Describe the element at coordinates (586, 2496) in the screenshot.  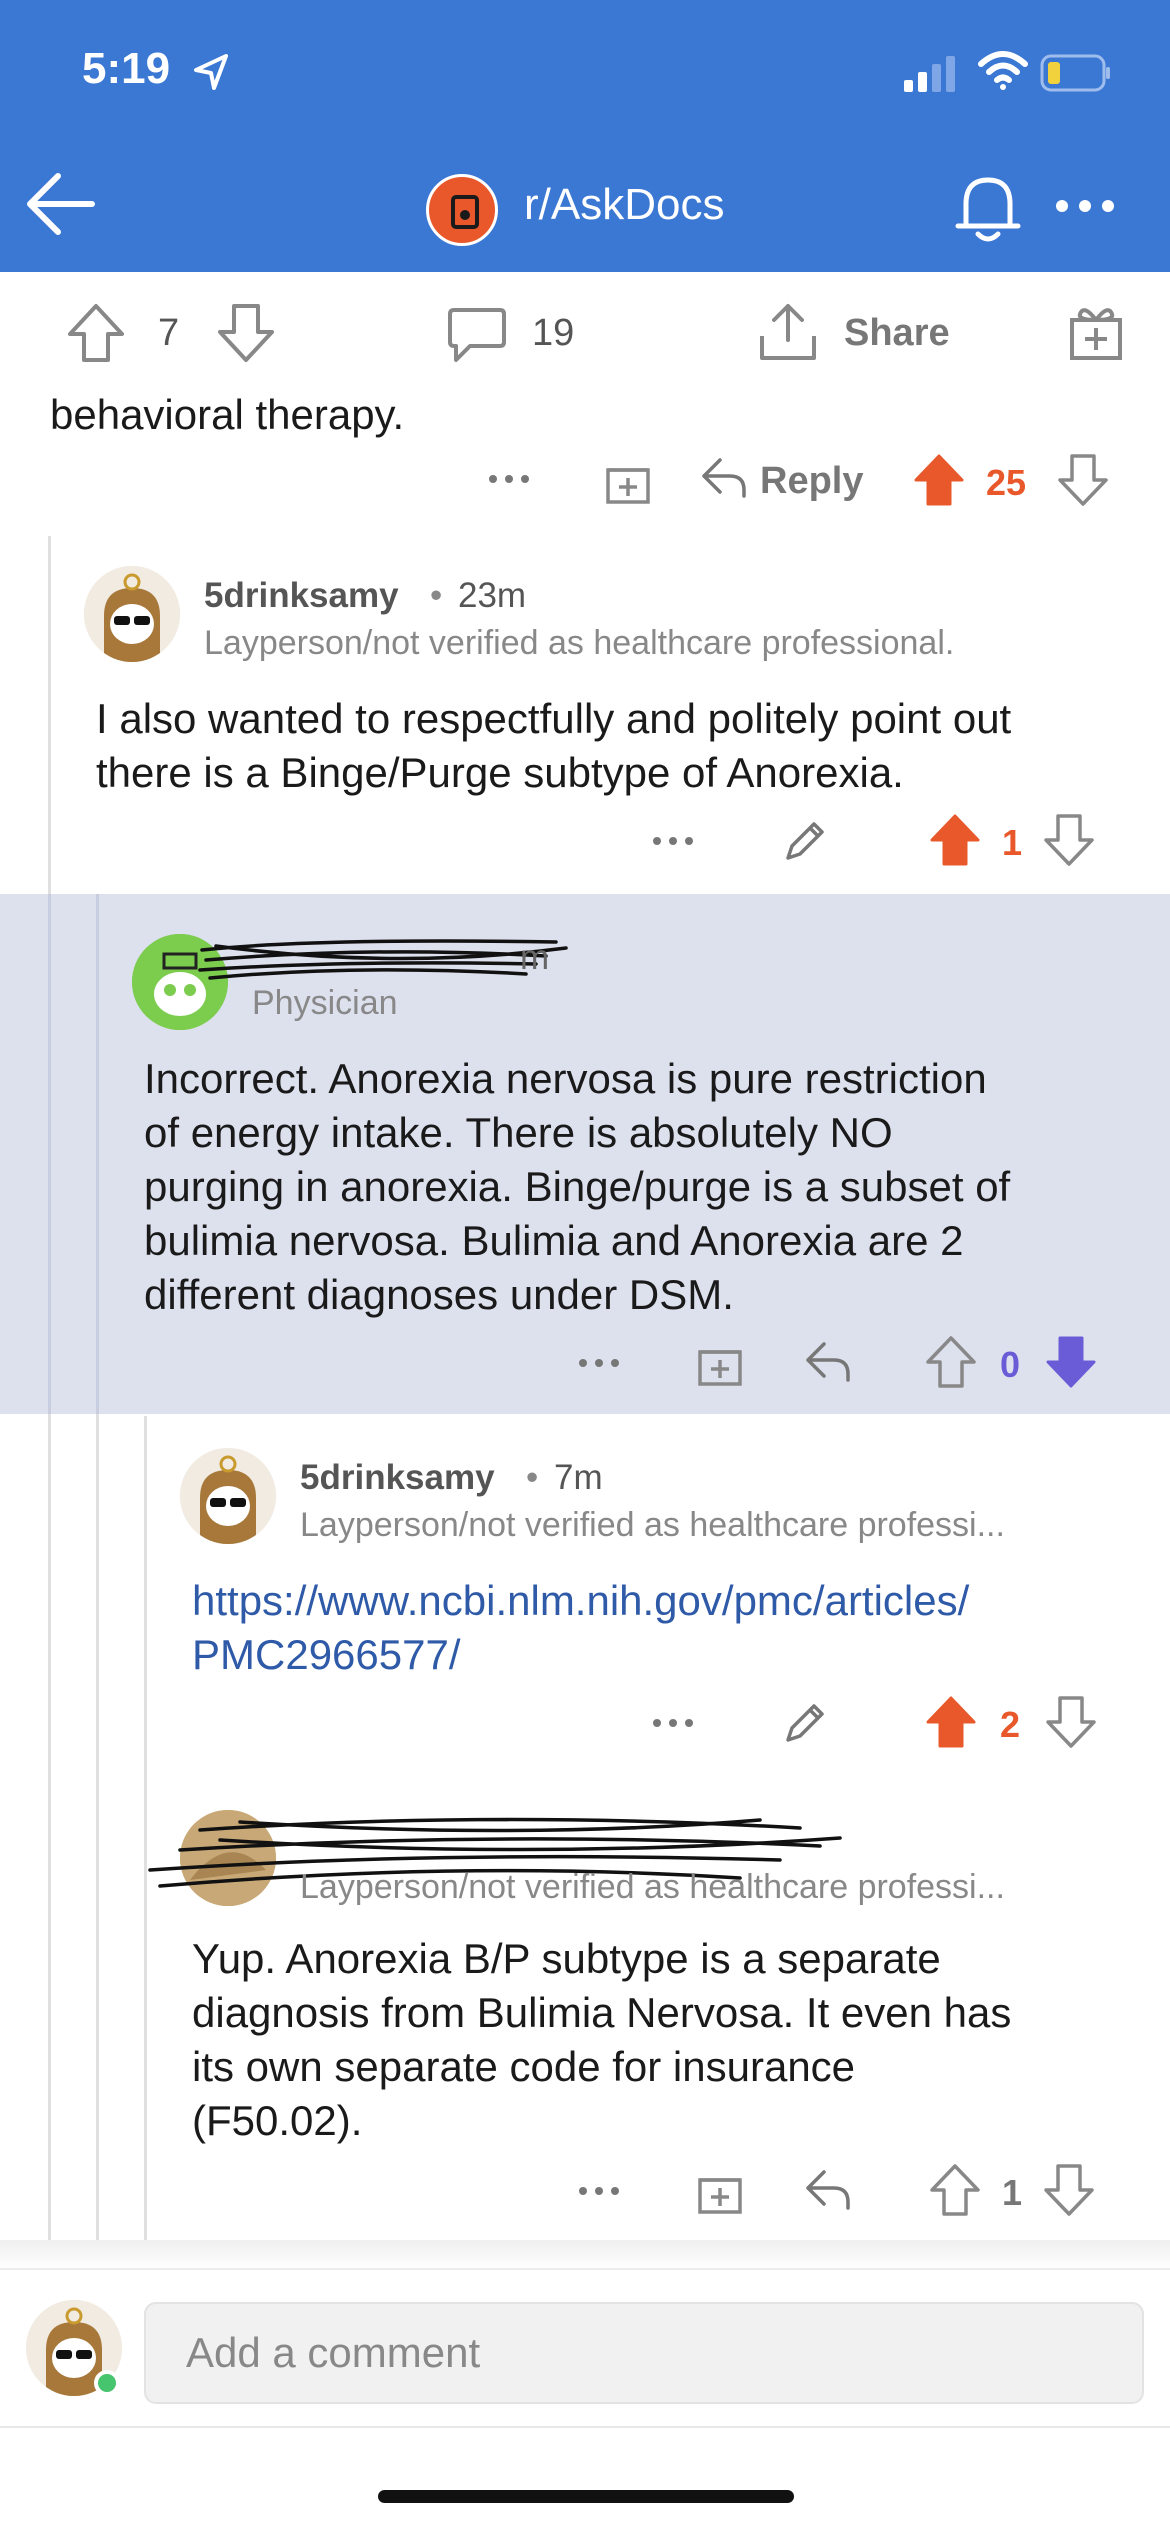
I see `home-indicator` at that location.